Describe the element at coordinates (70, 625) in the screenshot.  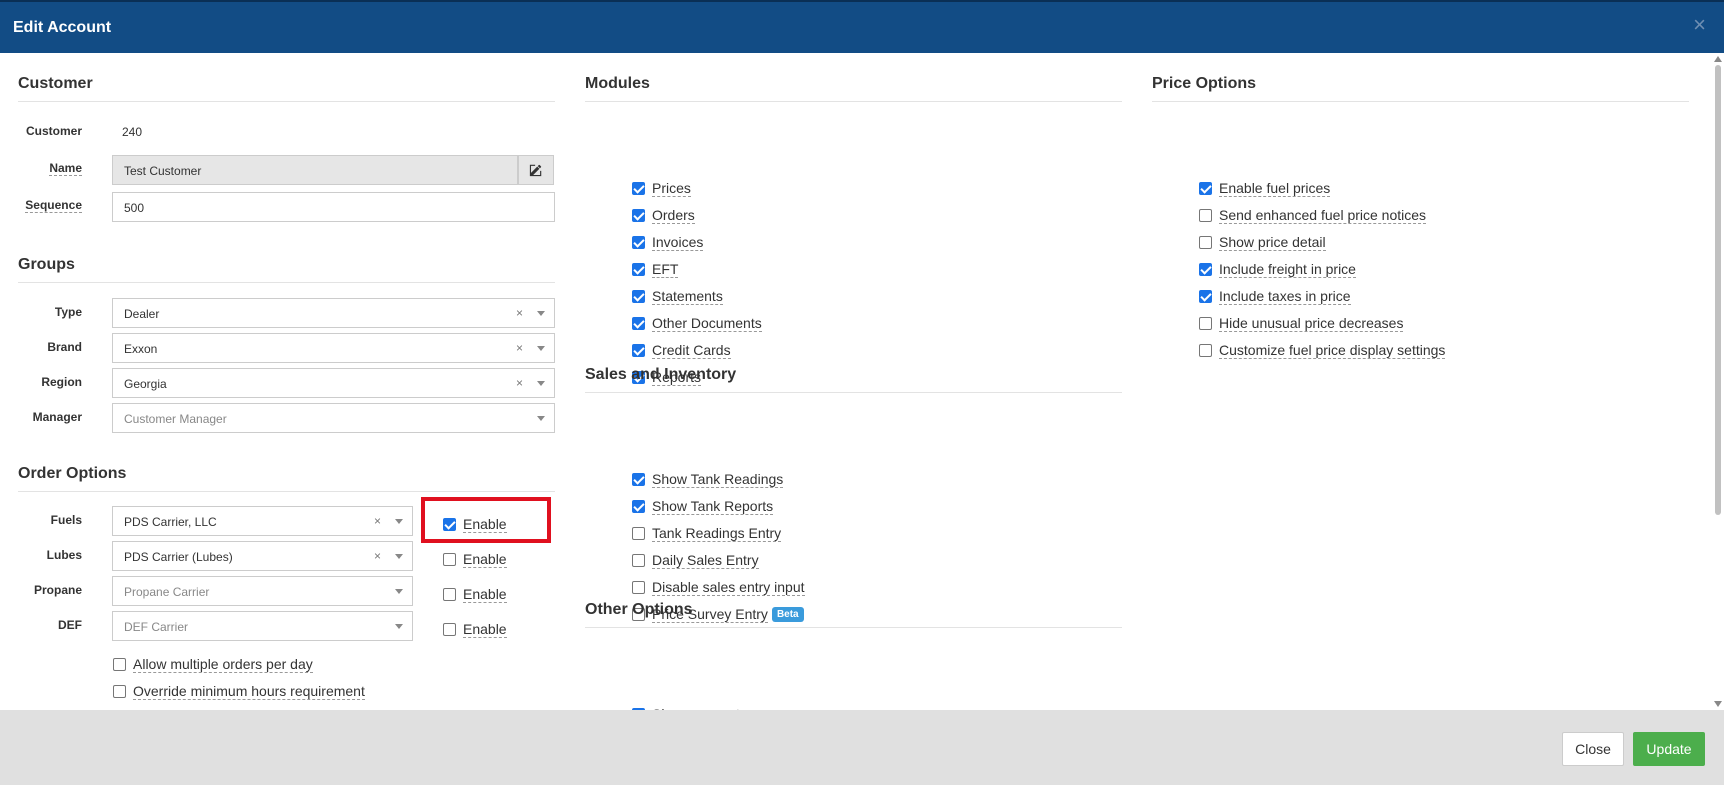
I see `def-label: DEF` at that location.